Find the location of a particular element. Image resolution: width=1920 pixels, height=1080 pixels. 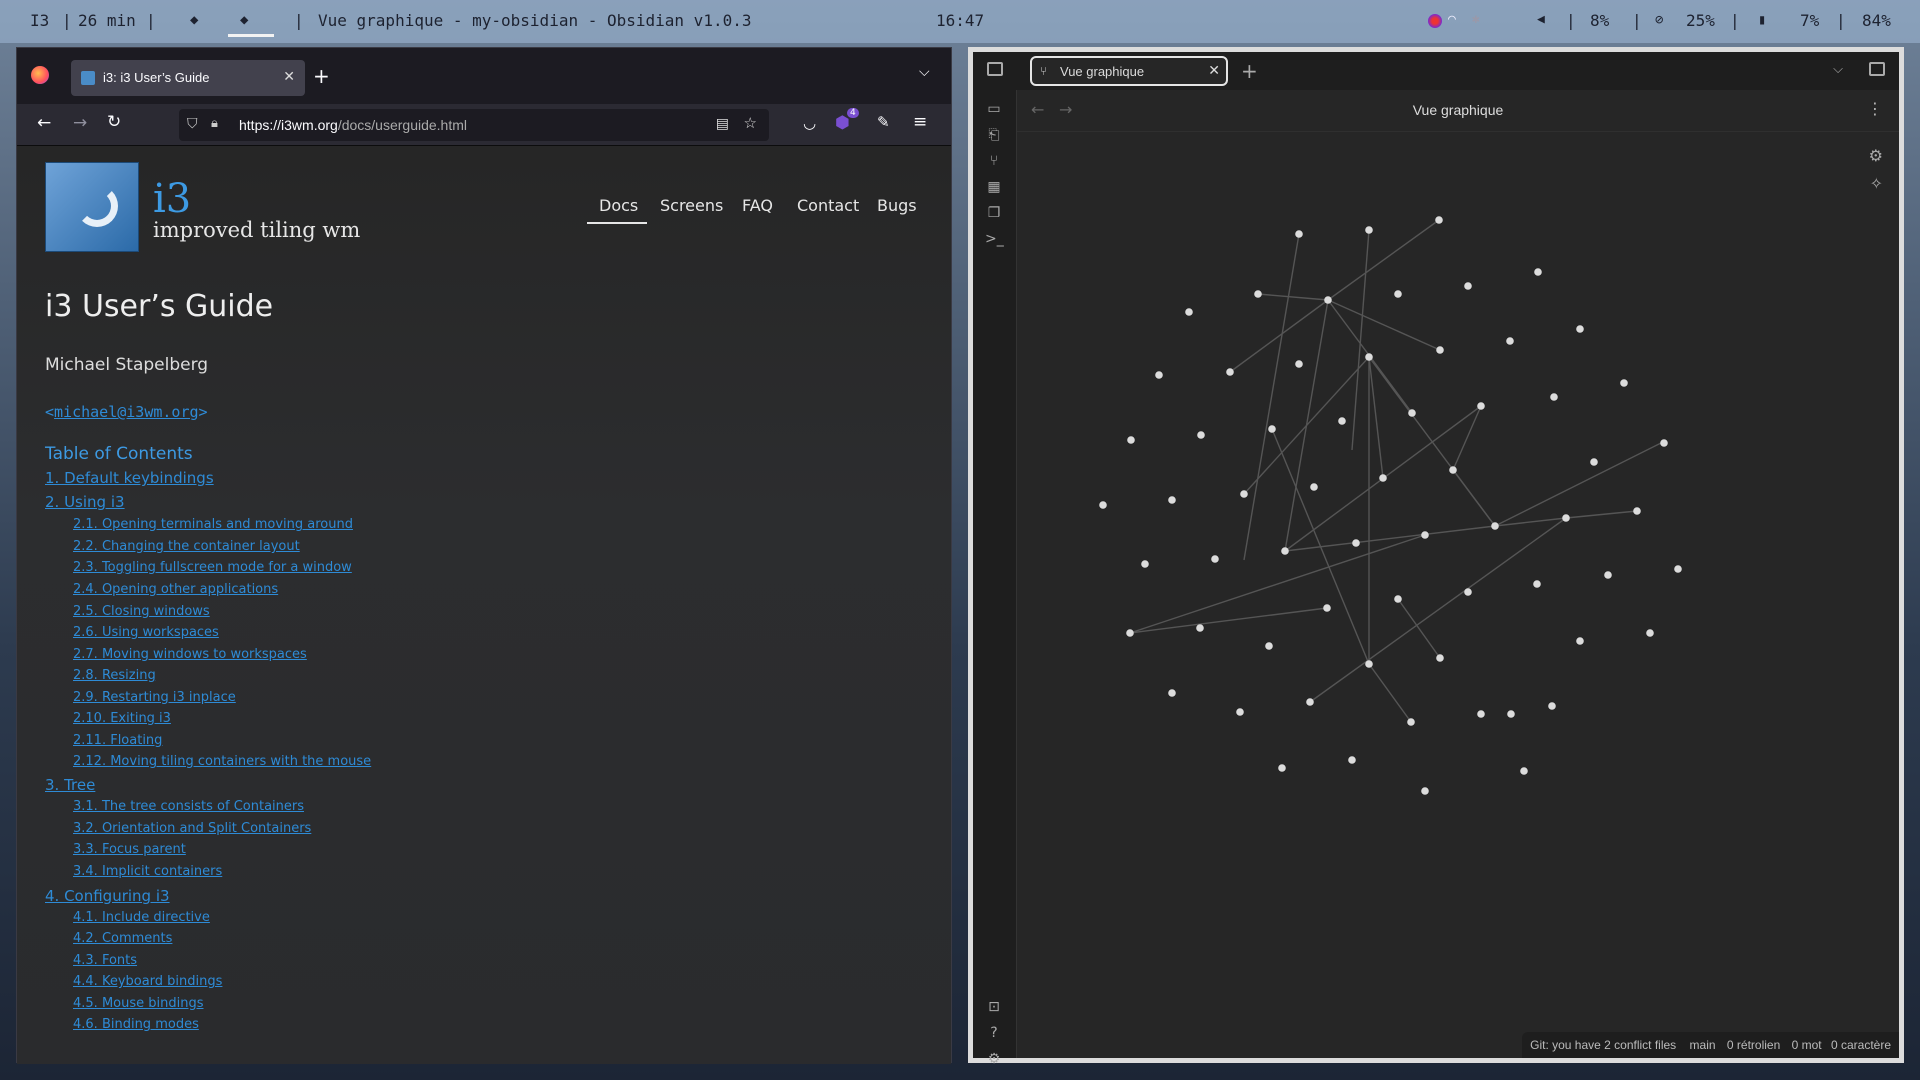

firefox-menu-icon is located at coordinates (40, 75).